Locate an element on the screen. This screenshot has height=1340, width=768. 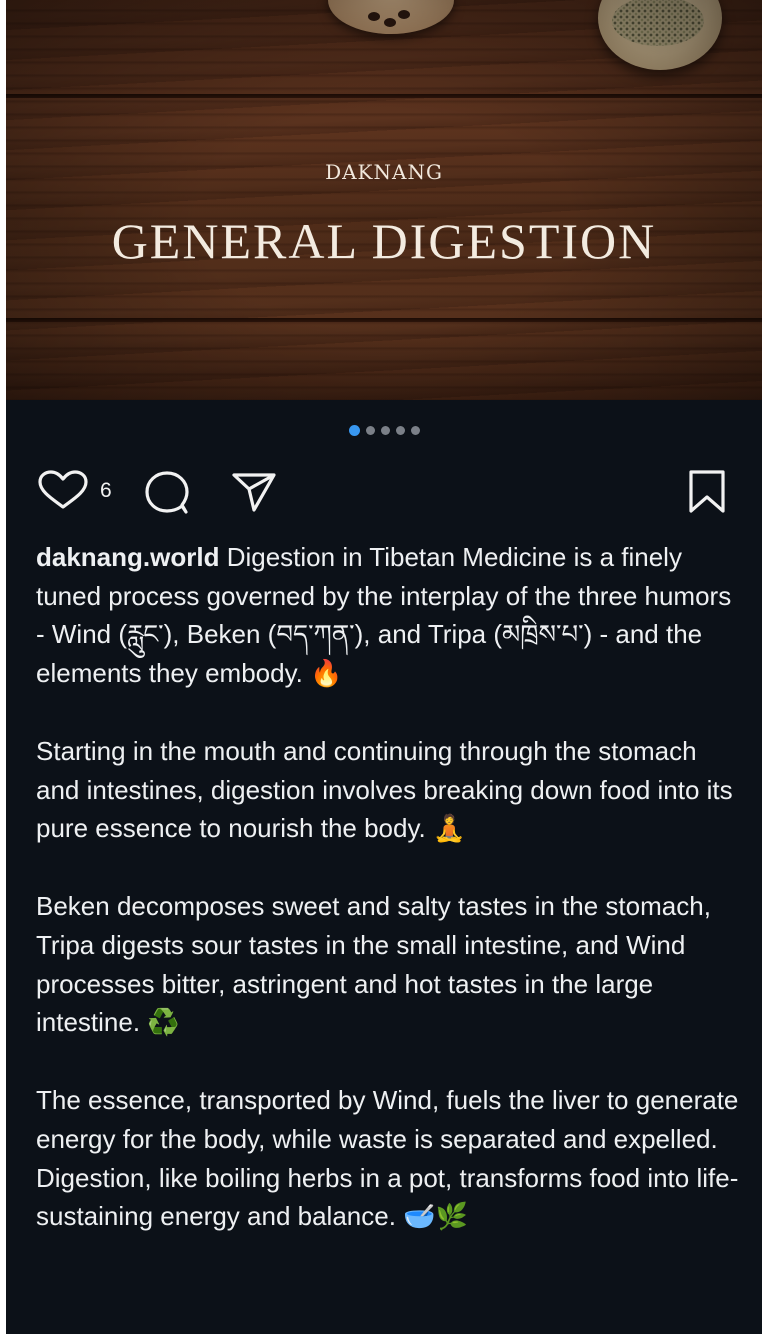
username-link: daknang.world is located at coordinates (127, 557).